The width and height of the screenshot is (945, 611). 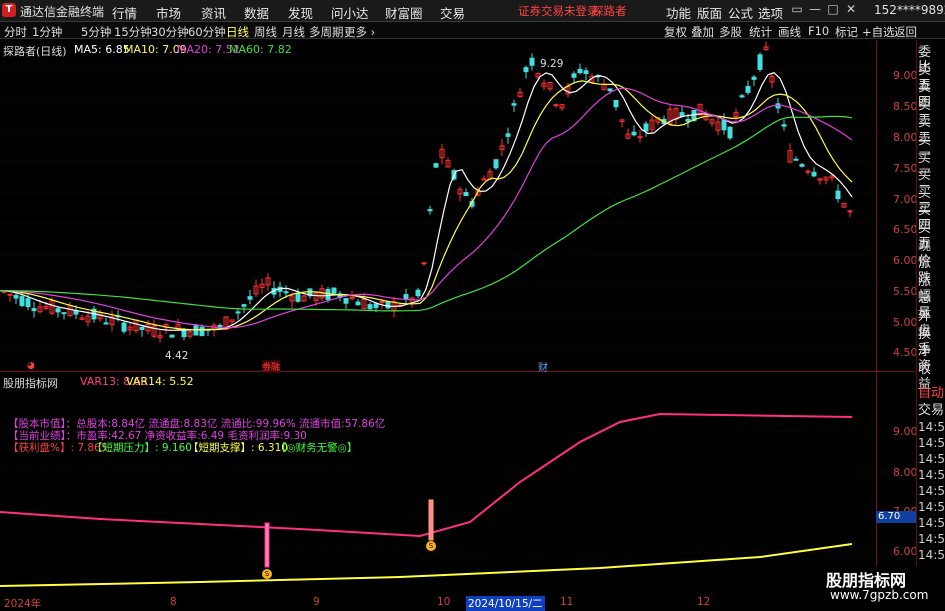 What do you see at coordinates (47, 32) in the screenshot?
I see `period-1min: 1分钟` at bounding box center [47, 32].